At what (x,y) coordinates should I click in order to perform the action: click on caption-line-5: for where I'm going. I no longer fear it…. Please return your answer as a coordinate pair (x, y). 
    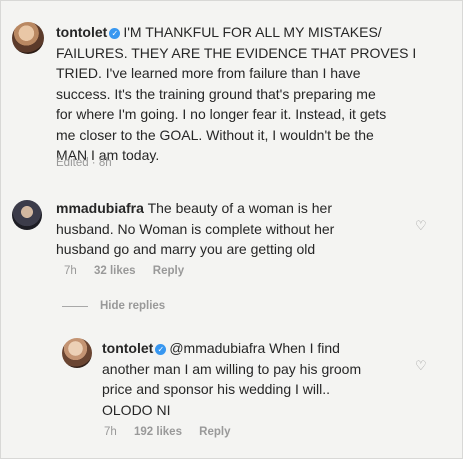
    Looking at the image, I should click on (221, 114).